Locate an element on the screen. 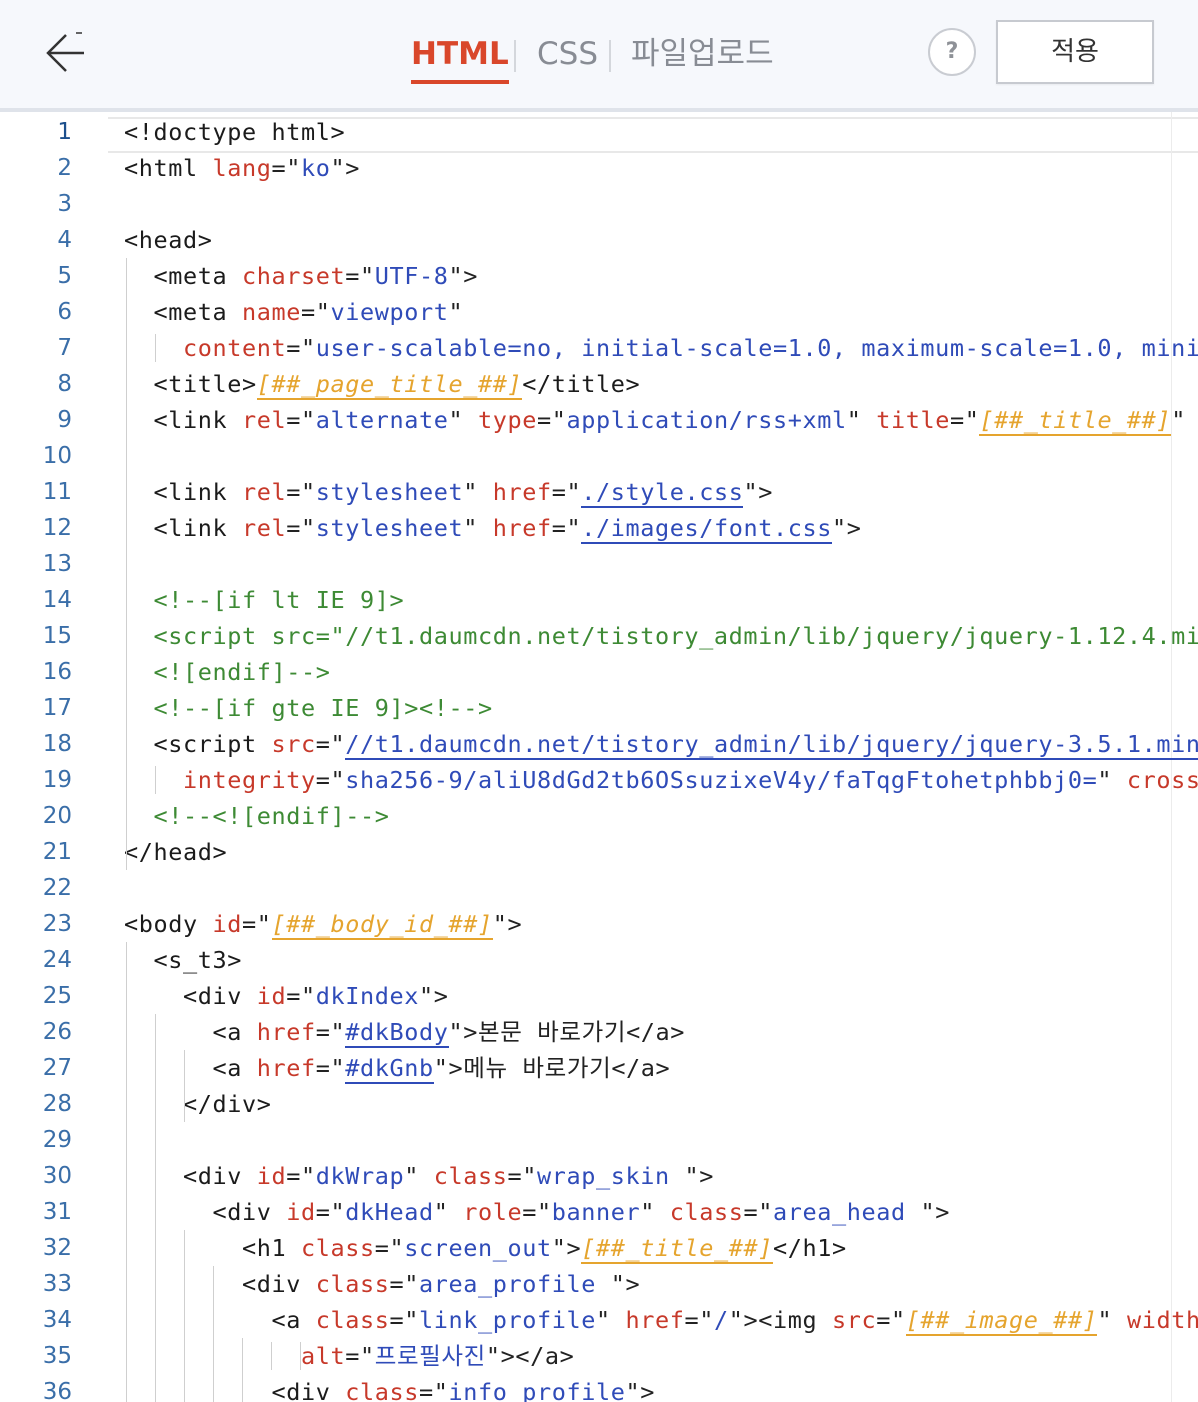 Image resolution: width=1198 pixels, height=1402 pixels. tab-file-upload: 파일업로드 is located at coordinates (702, 54).